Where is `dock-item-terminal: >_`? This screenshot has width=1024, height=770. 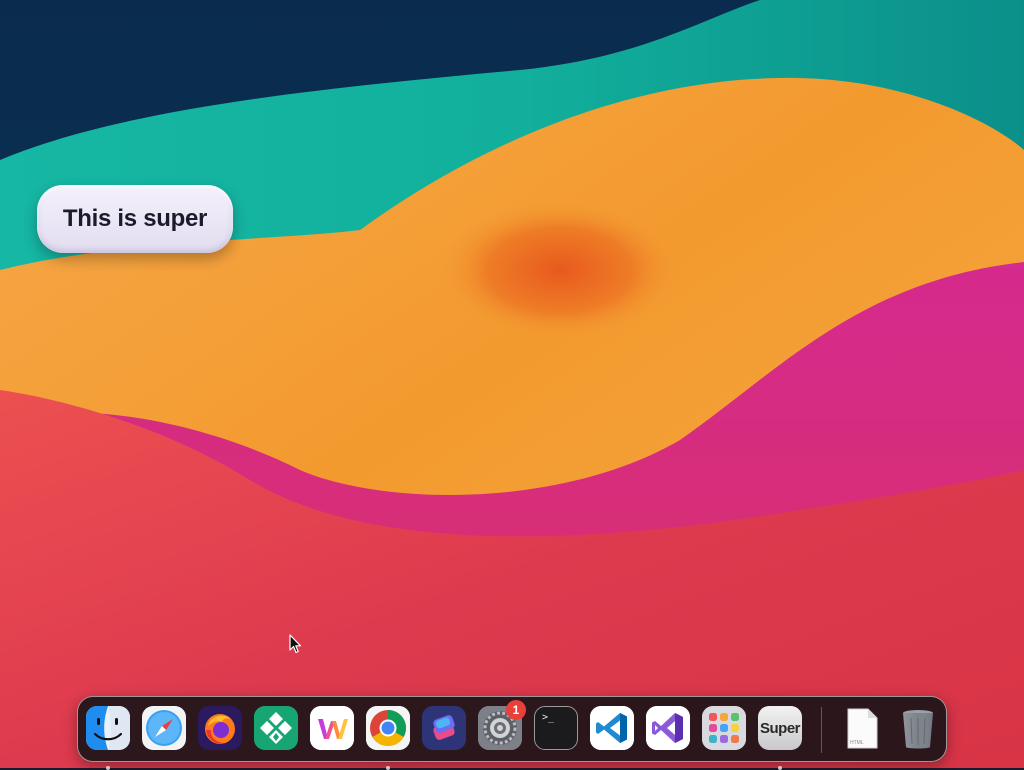
dock-item-terminal: >_ is located at coordinates (556, 728).